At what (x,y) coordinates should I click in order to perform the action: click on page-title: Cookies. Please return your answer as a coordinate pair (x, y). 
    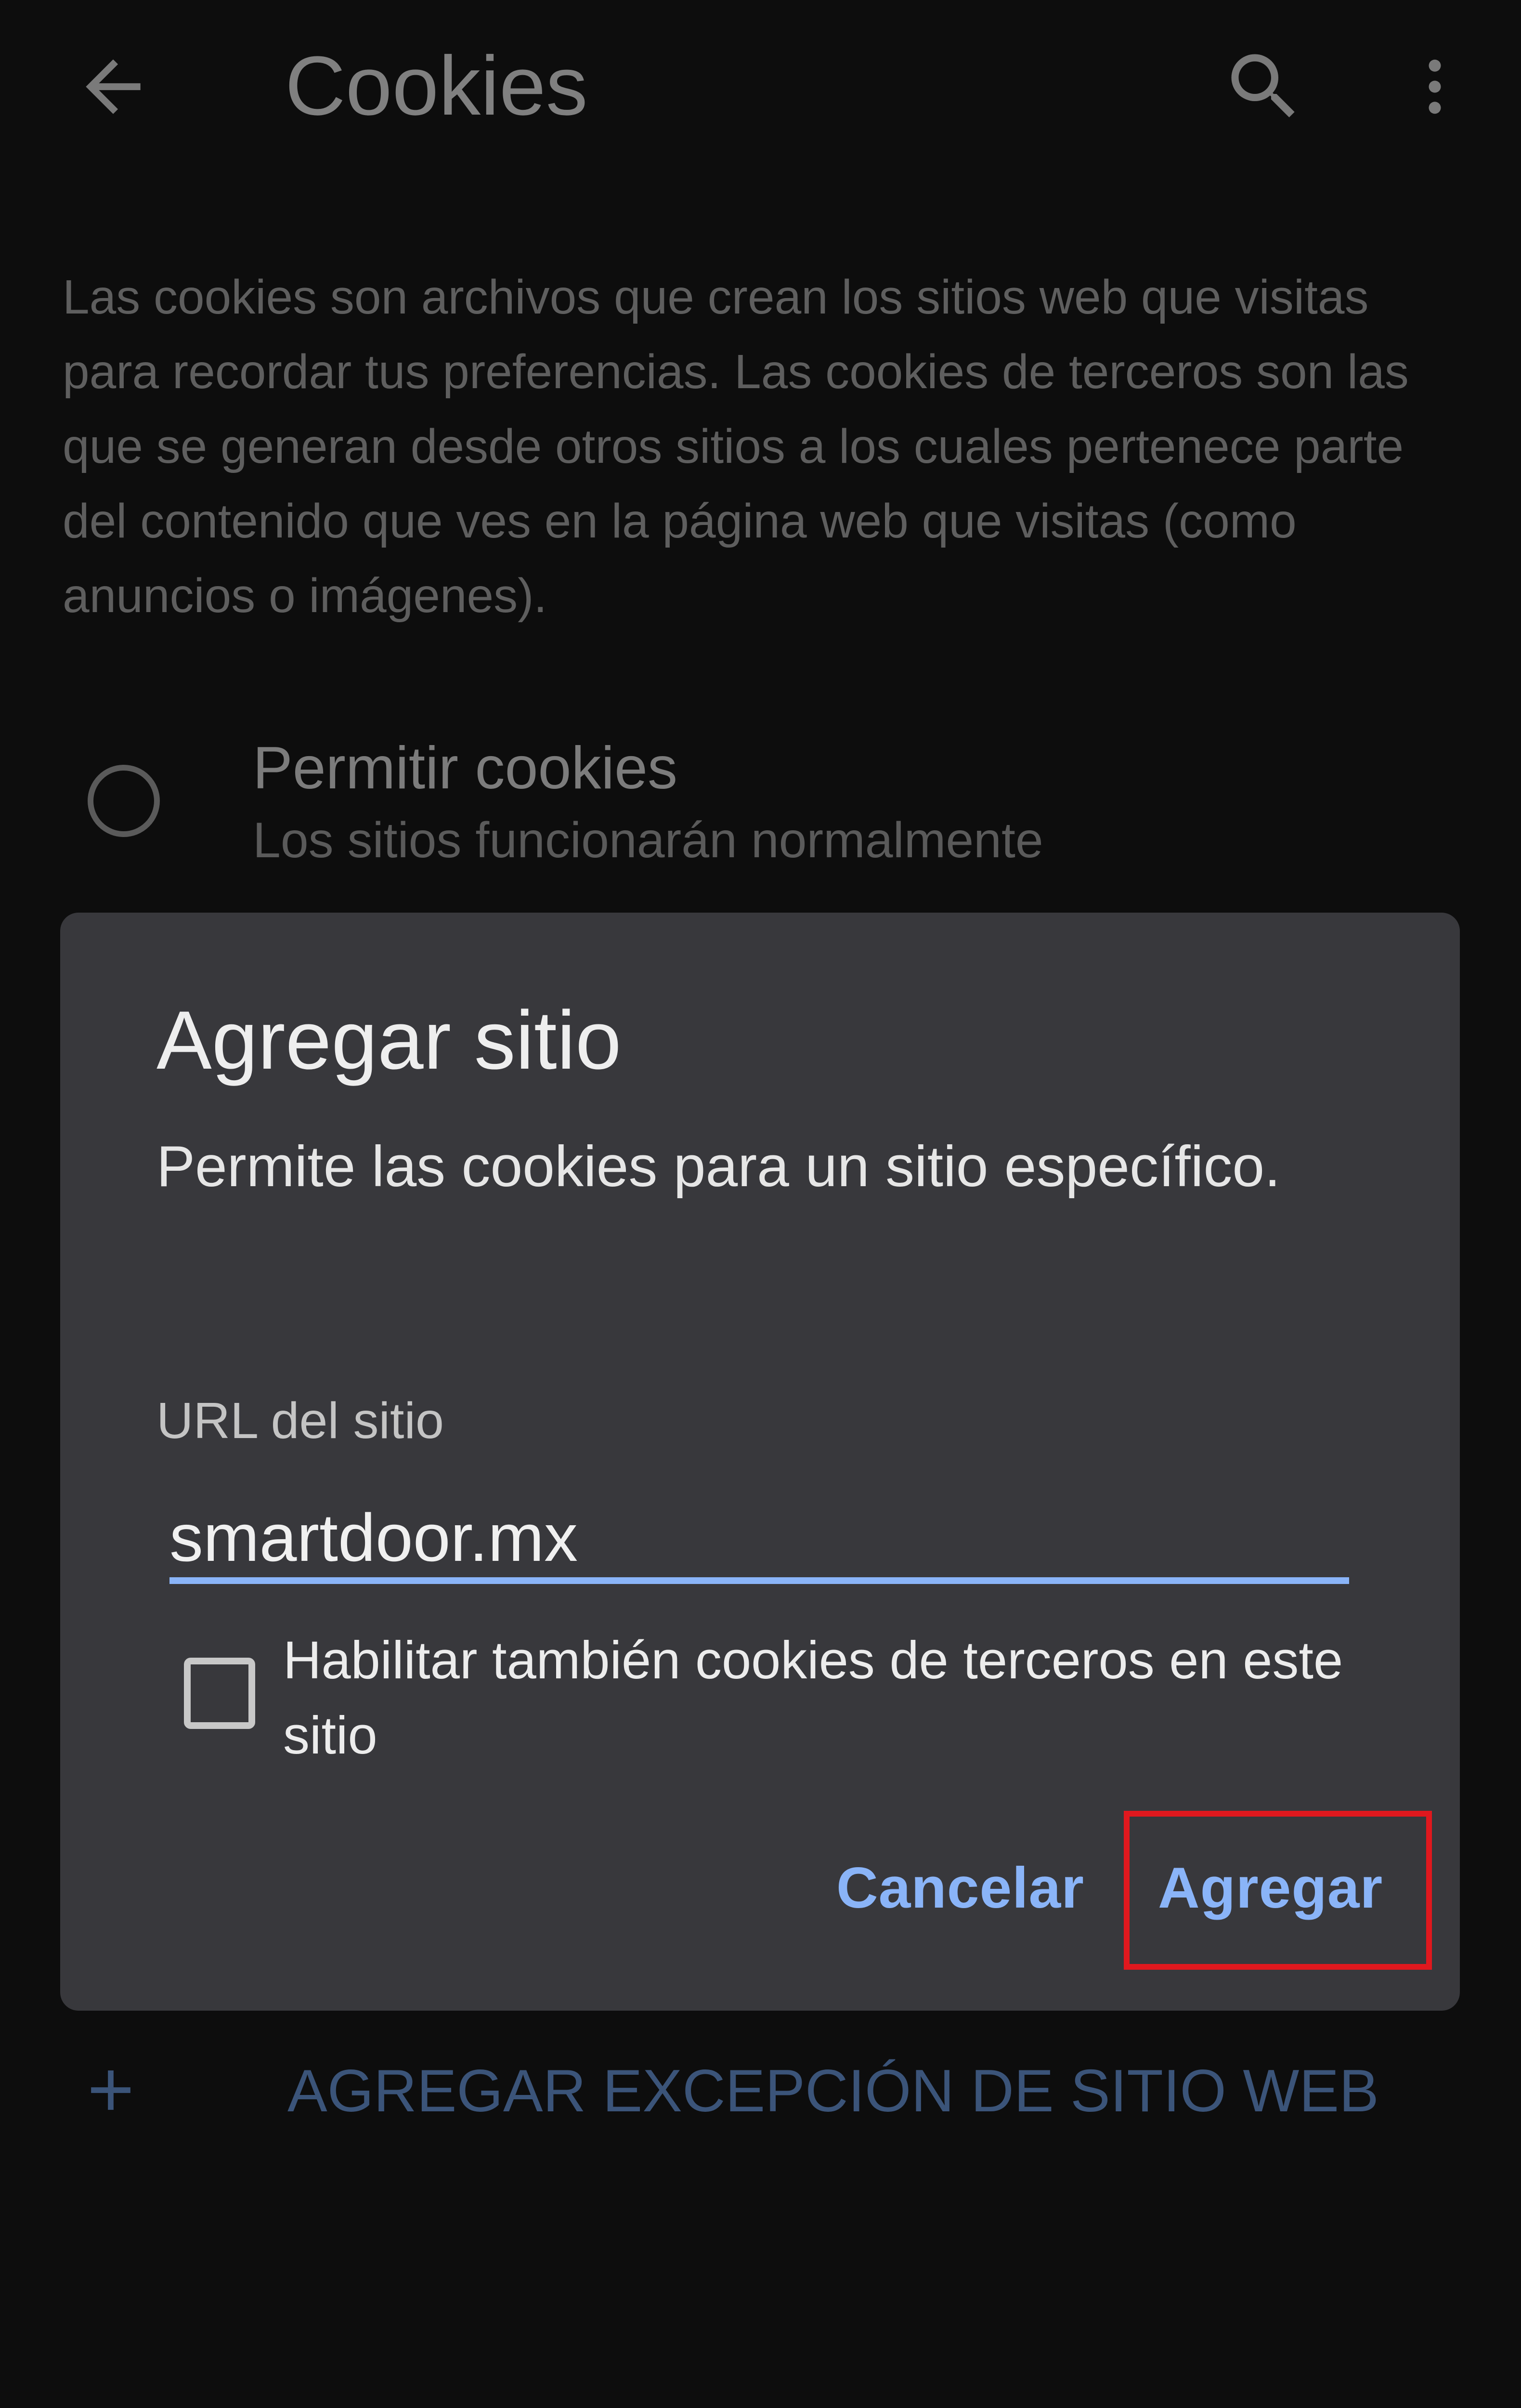
    Looking at the image, I should click on (437, 85).